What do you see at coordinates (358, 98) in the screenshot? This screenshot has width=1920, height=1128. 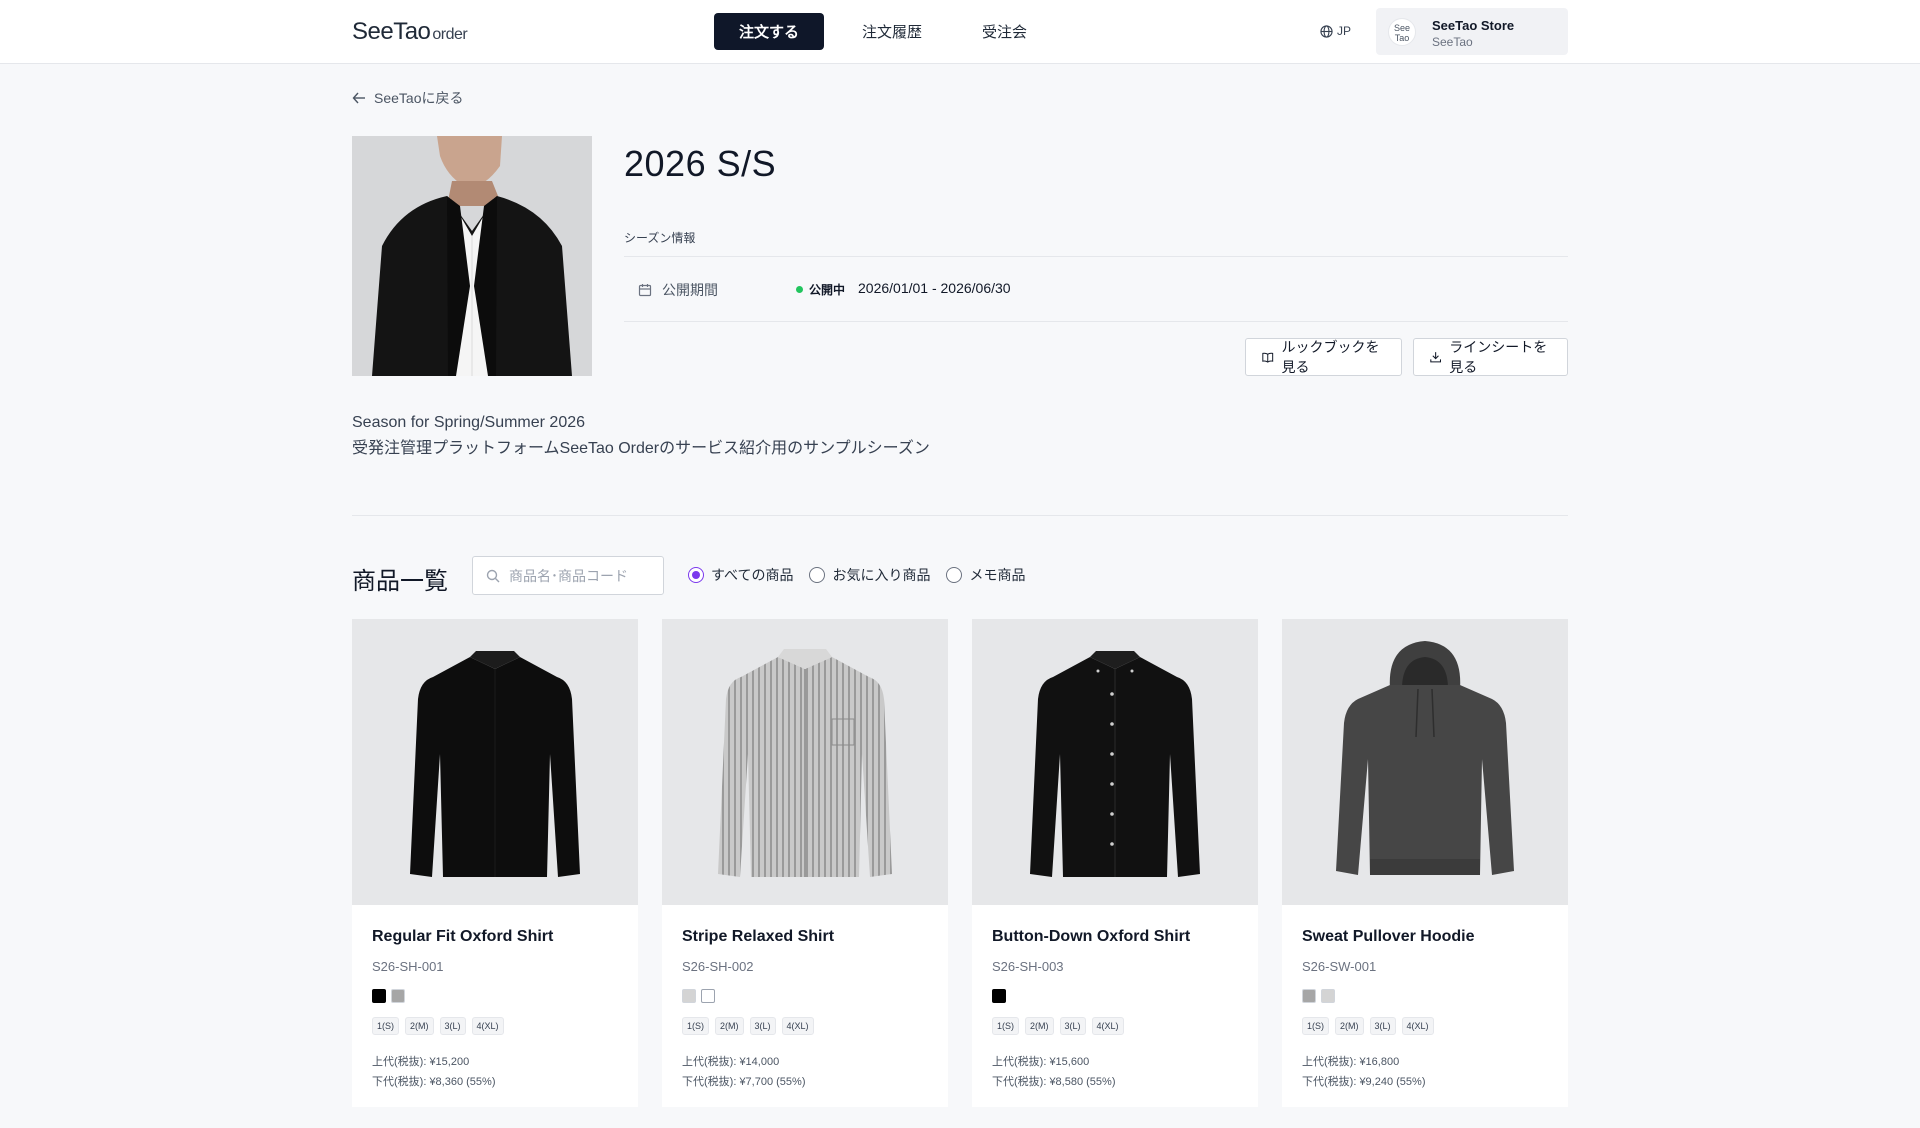 I see `arrow-left-icon` at bounding box center [358, 98].